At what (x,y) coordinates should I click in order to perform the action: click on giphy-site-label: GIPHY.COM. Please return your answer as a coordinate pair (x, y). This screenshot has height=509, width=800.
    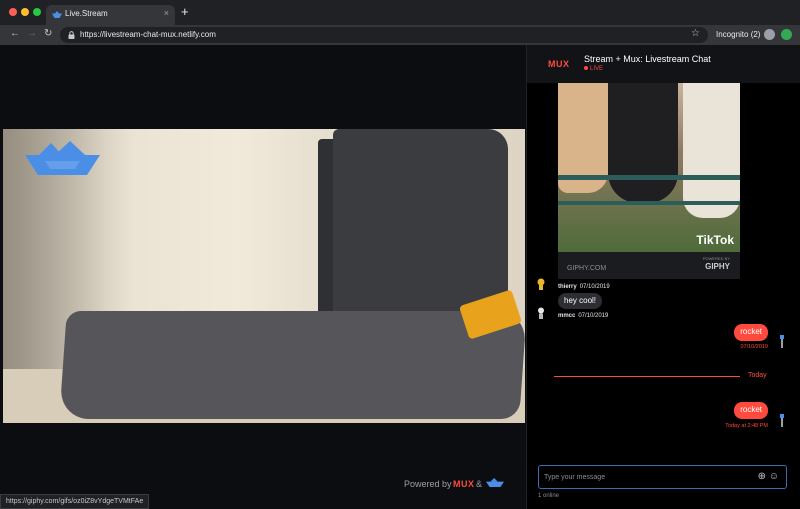
    Looking at the image, I should click on (586, 268).